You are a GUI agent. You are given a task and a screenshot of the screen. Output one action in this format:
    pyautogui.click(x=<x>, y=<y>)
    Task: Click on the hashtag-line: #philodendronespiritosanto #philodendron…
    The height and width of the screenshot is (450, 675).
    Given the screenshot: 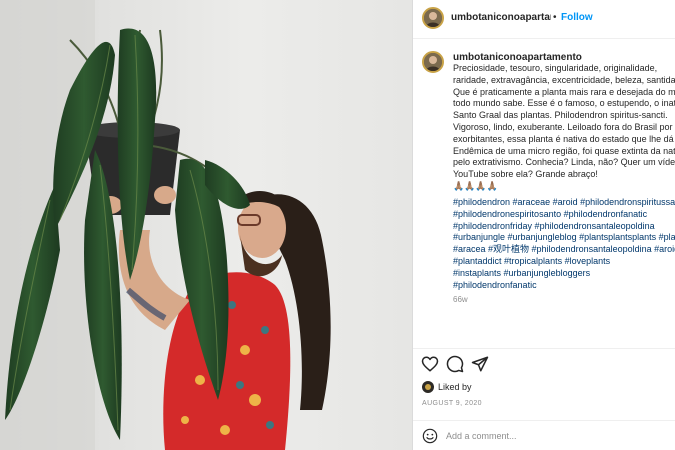 What is the action you would take?
    pyautogui.click(x=564, y=215)
    